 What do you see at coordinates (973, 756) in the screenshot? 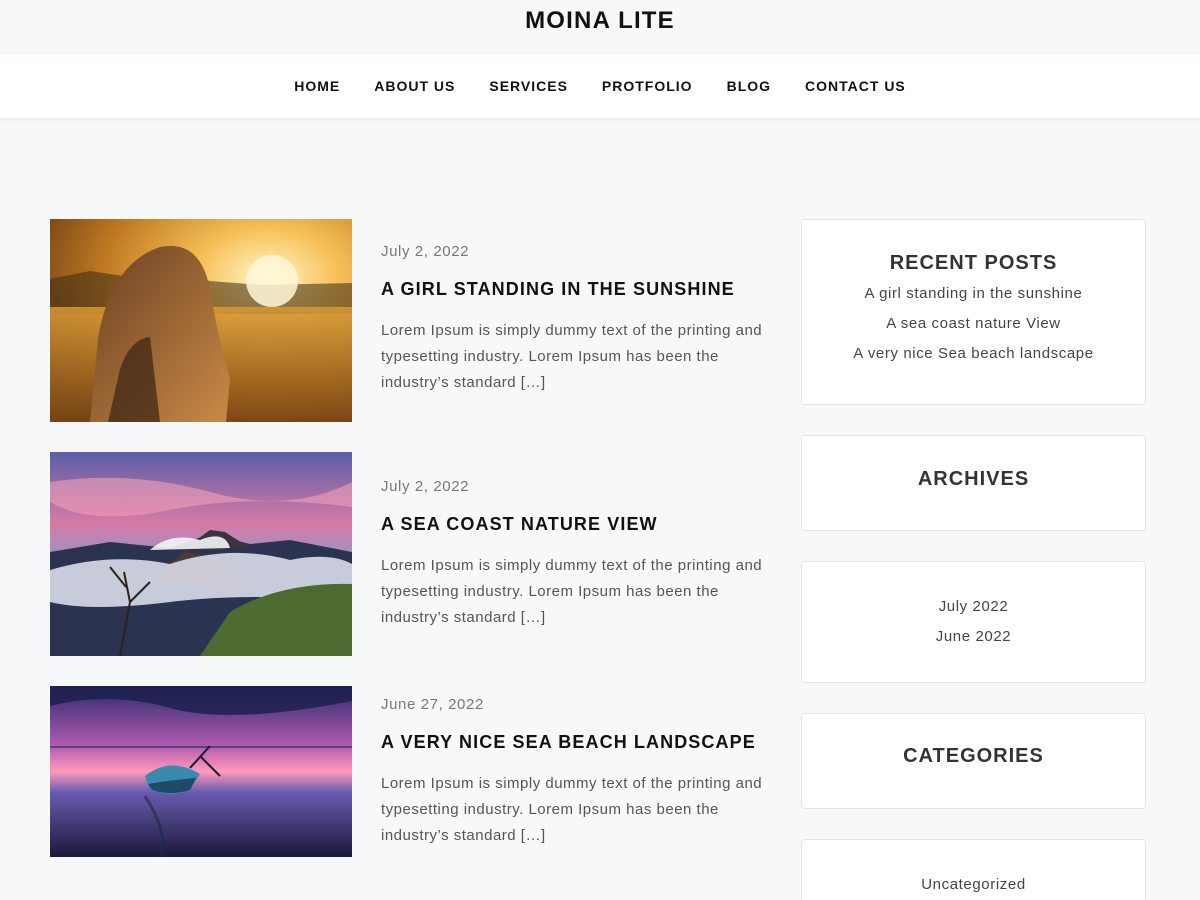
I see `widget-title: CATEGORIES` at bounding box center [973, 756].